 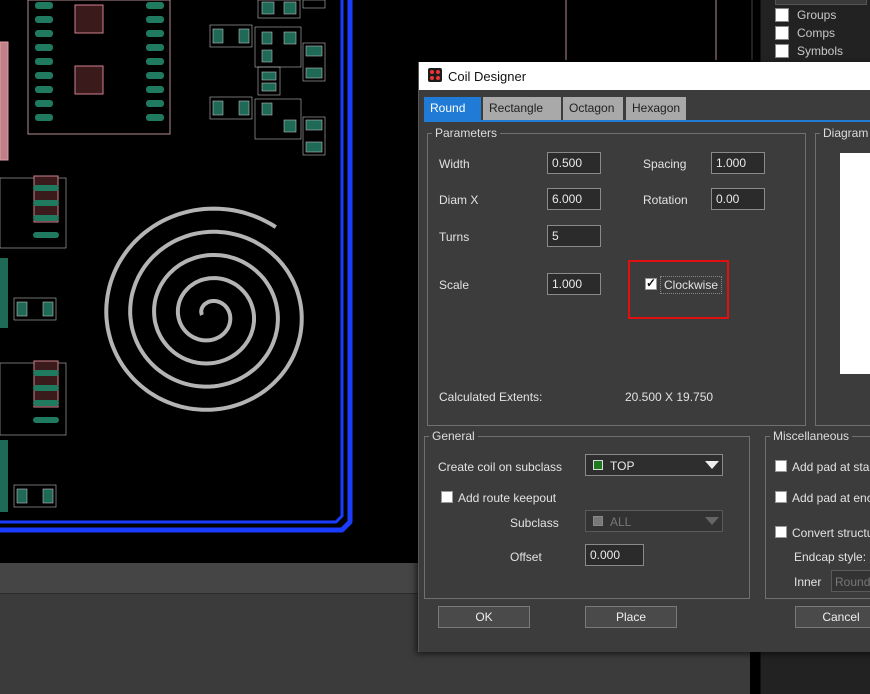 What do you see at coordinates (574, 163) in the screenshot?
I see `width-input` at bounding box center [574, 163].